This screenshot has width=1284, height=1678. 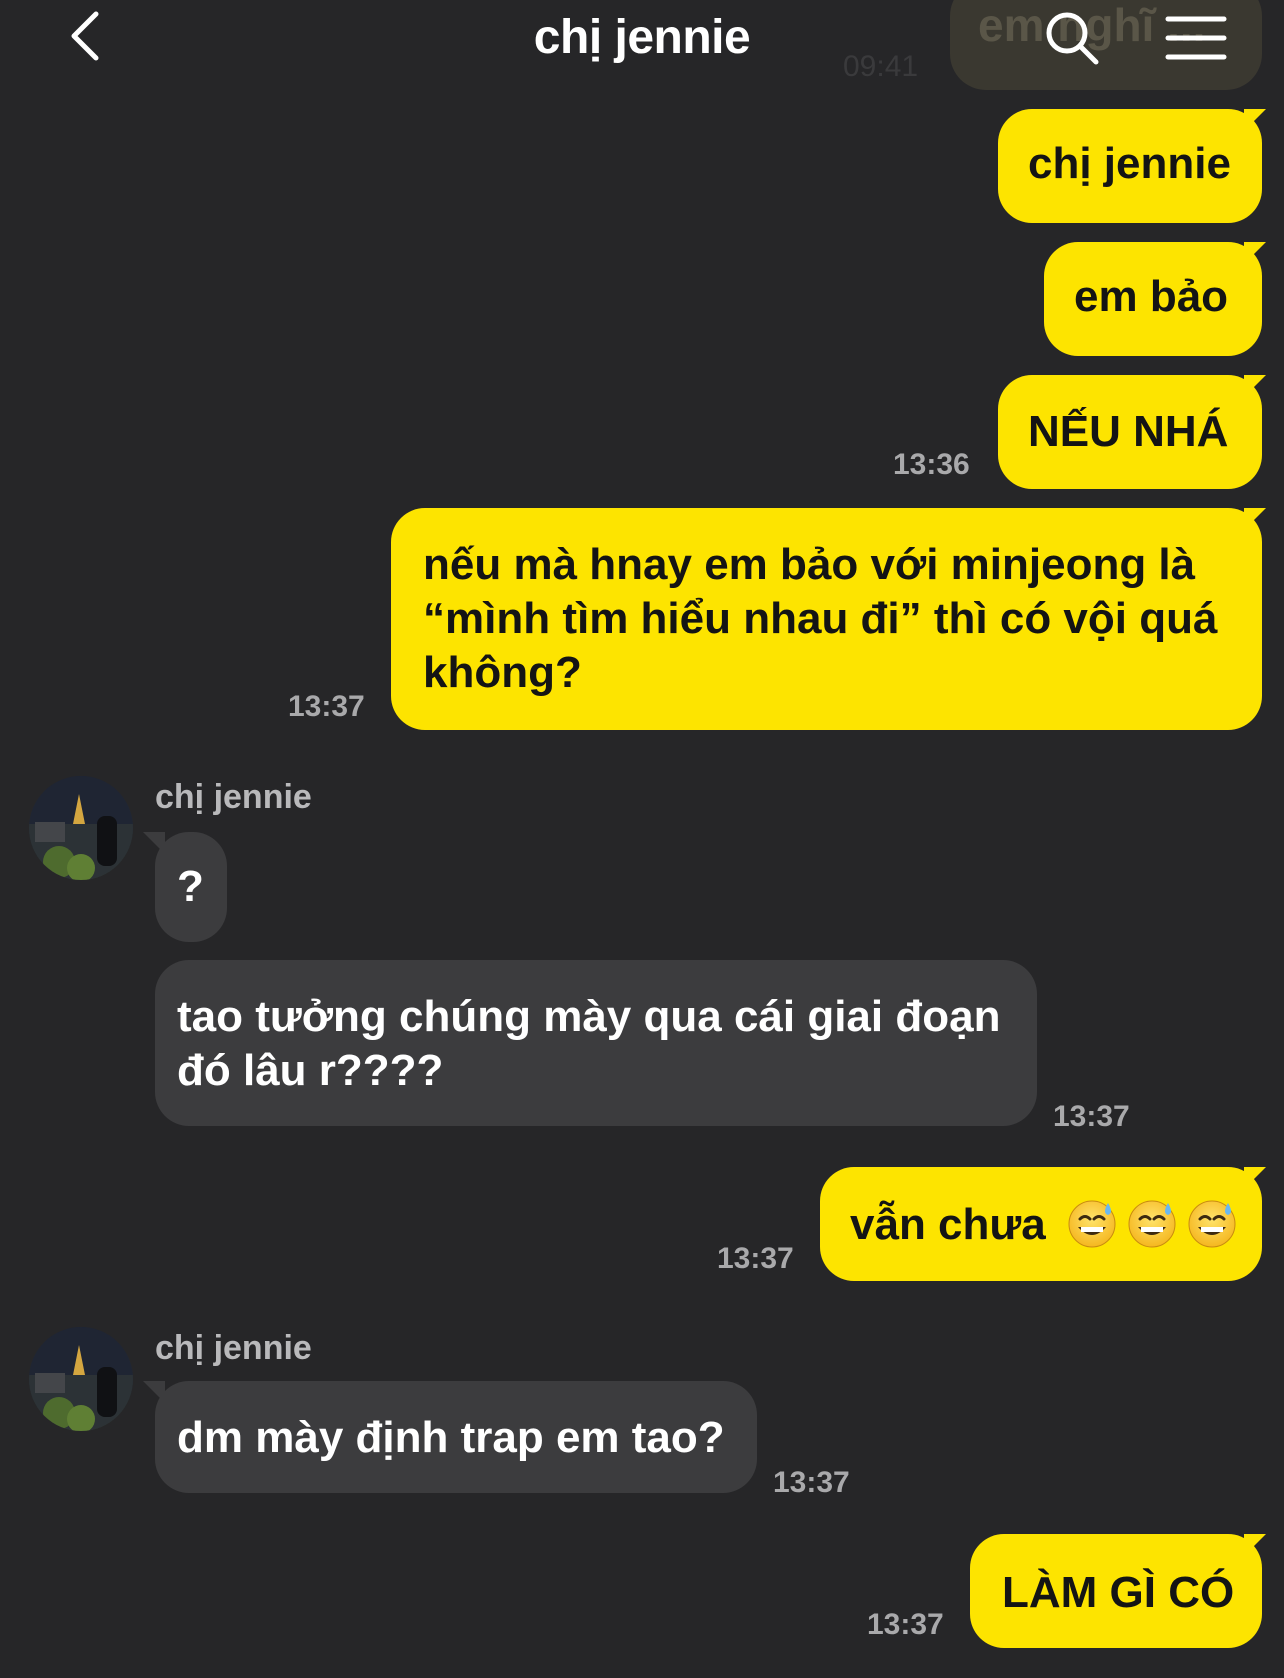 What do you see at coordinates (931, 464) in the screenshot?
I see `message-timestamp: 13:36` at bounding box center [931, 464].